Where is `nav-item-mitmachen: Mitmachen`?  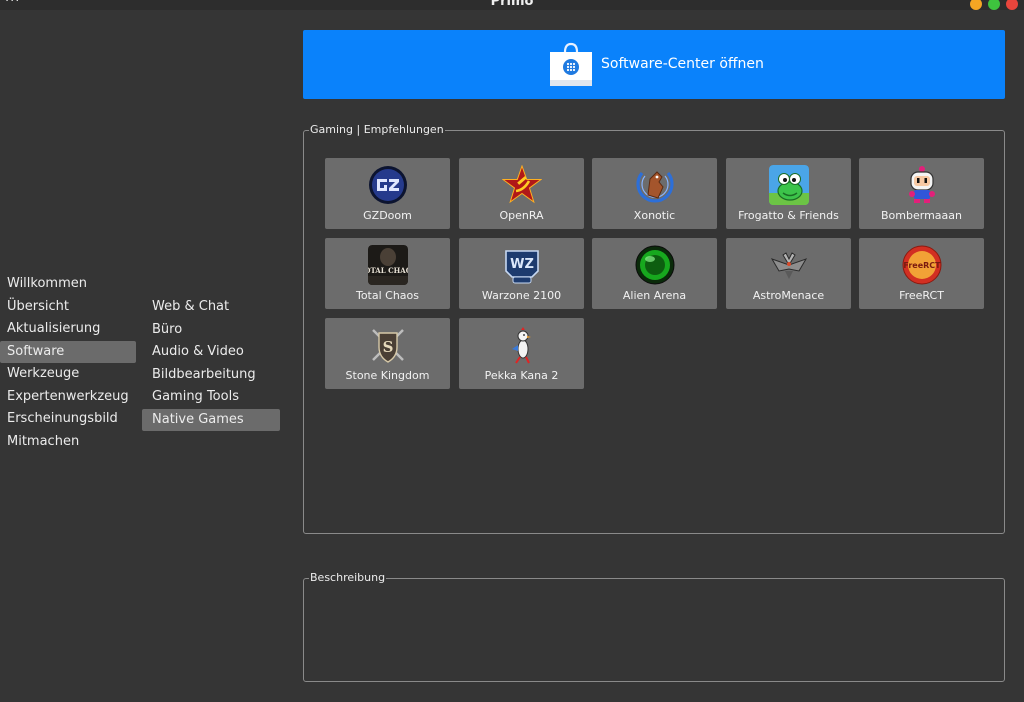
nav-item-mitmachen: Mitmachen is located at coordinates (68, 442).